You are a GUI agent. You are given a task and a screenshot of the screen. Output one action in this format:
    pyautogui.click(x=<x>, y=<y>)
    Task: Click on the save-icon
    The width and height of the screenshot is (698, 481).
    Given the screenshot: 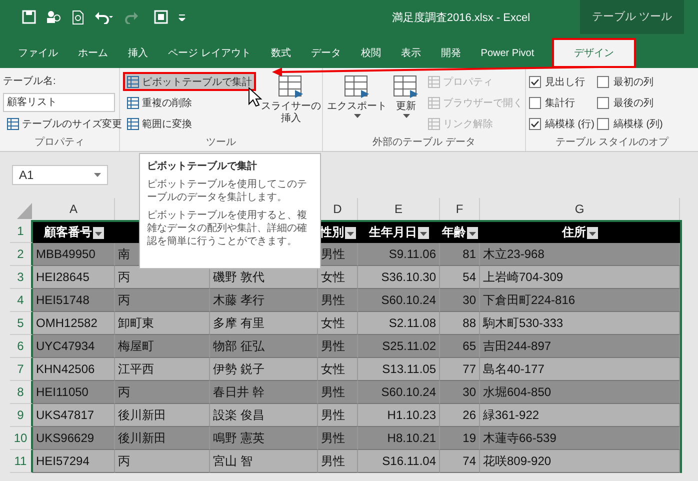 What is the action you would take?
    pyautogui.click(x=29, y=17)
    